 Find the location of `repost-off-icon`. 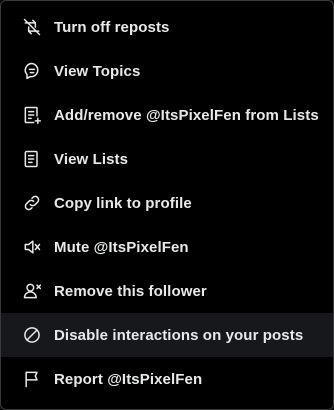

repost-off-icon is located at coordinates (32, 27).